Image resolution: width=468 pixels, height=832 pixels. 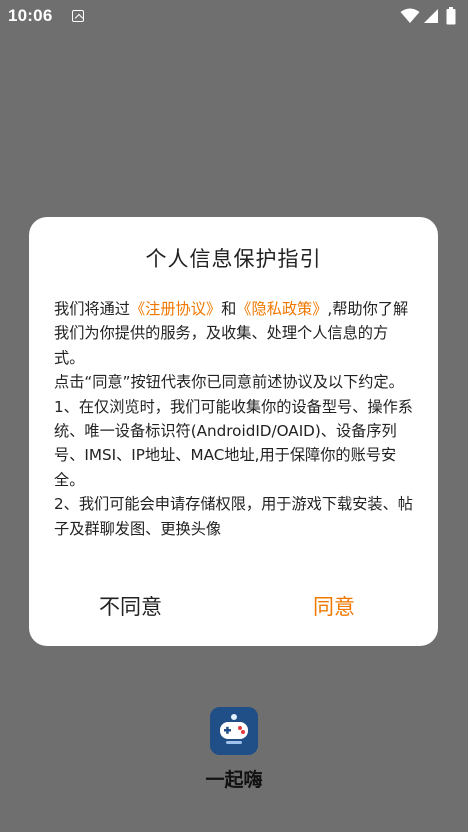 What do you see at coordinates (410, 18) in the screenshot?
I see `wifi-icon` at bounding box center [410, 18].